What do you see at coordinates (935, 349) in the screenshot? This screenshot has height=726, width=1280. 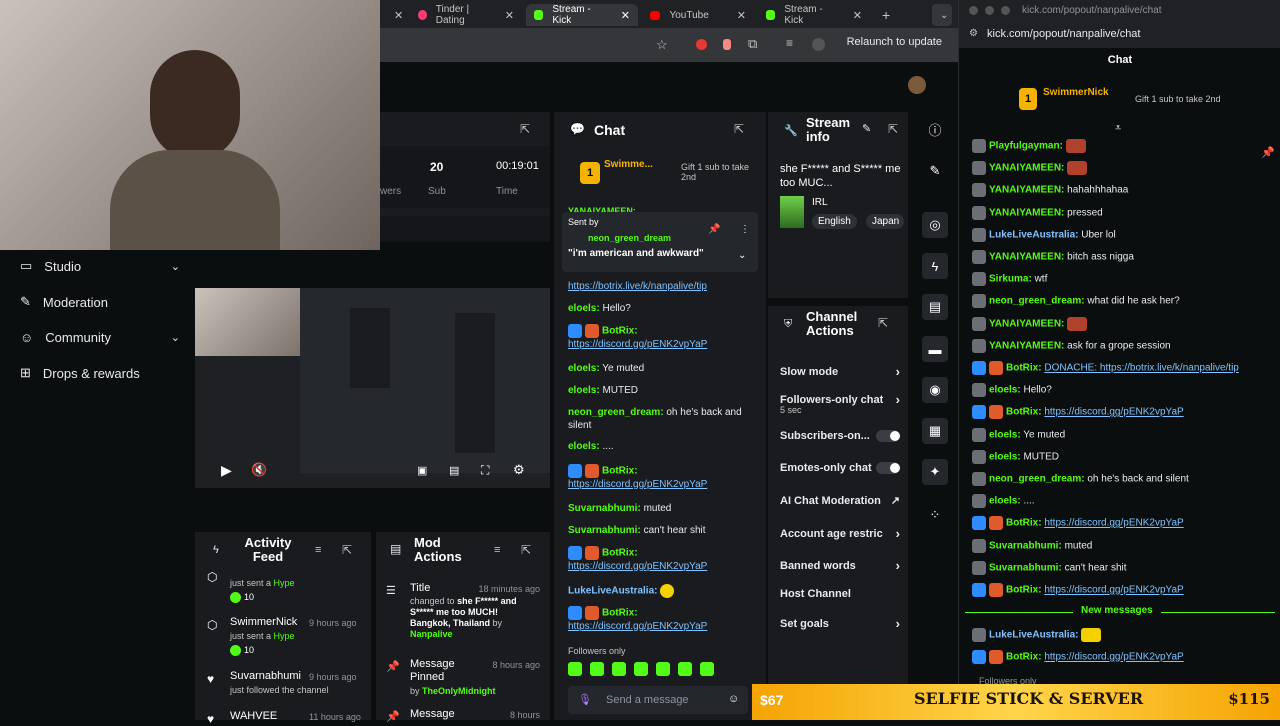 I see `chat-icon: ▬` at bounding box center [935, 349].